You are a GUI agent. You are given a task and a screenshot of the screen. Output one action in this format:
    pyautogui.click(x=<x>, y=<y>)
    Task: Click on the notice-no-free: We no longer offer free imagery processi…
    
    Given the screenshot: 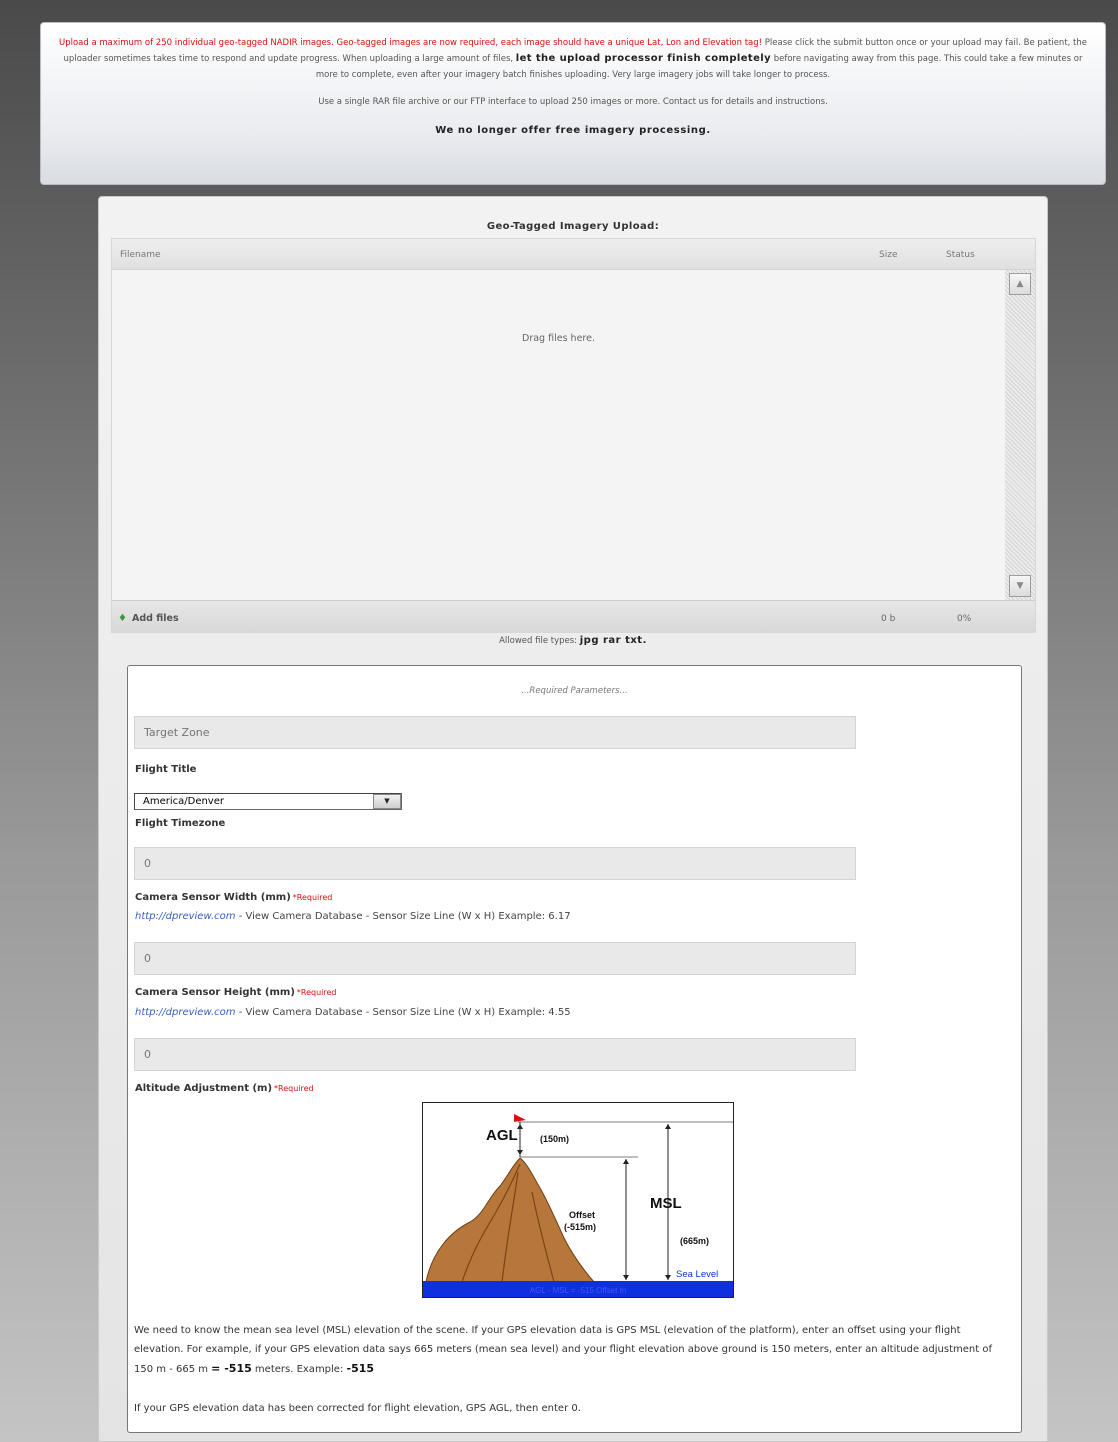 What is the action you would take?
    pyautogui.click(x=573, y=130)
    